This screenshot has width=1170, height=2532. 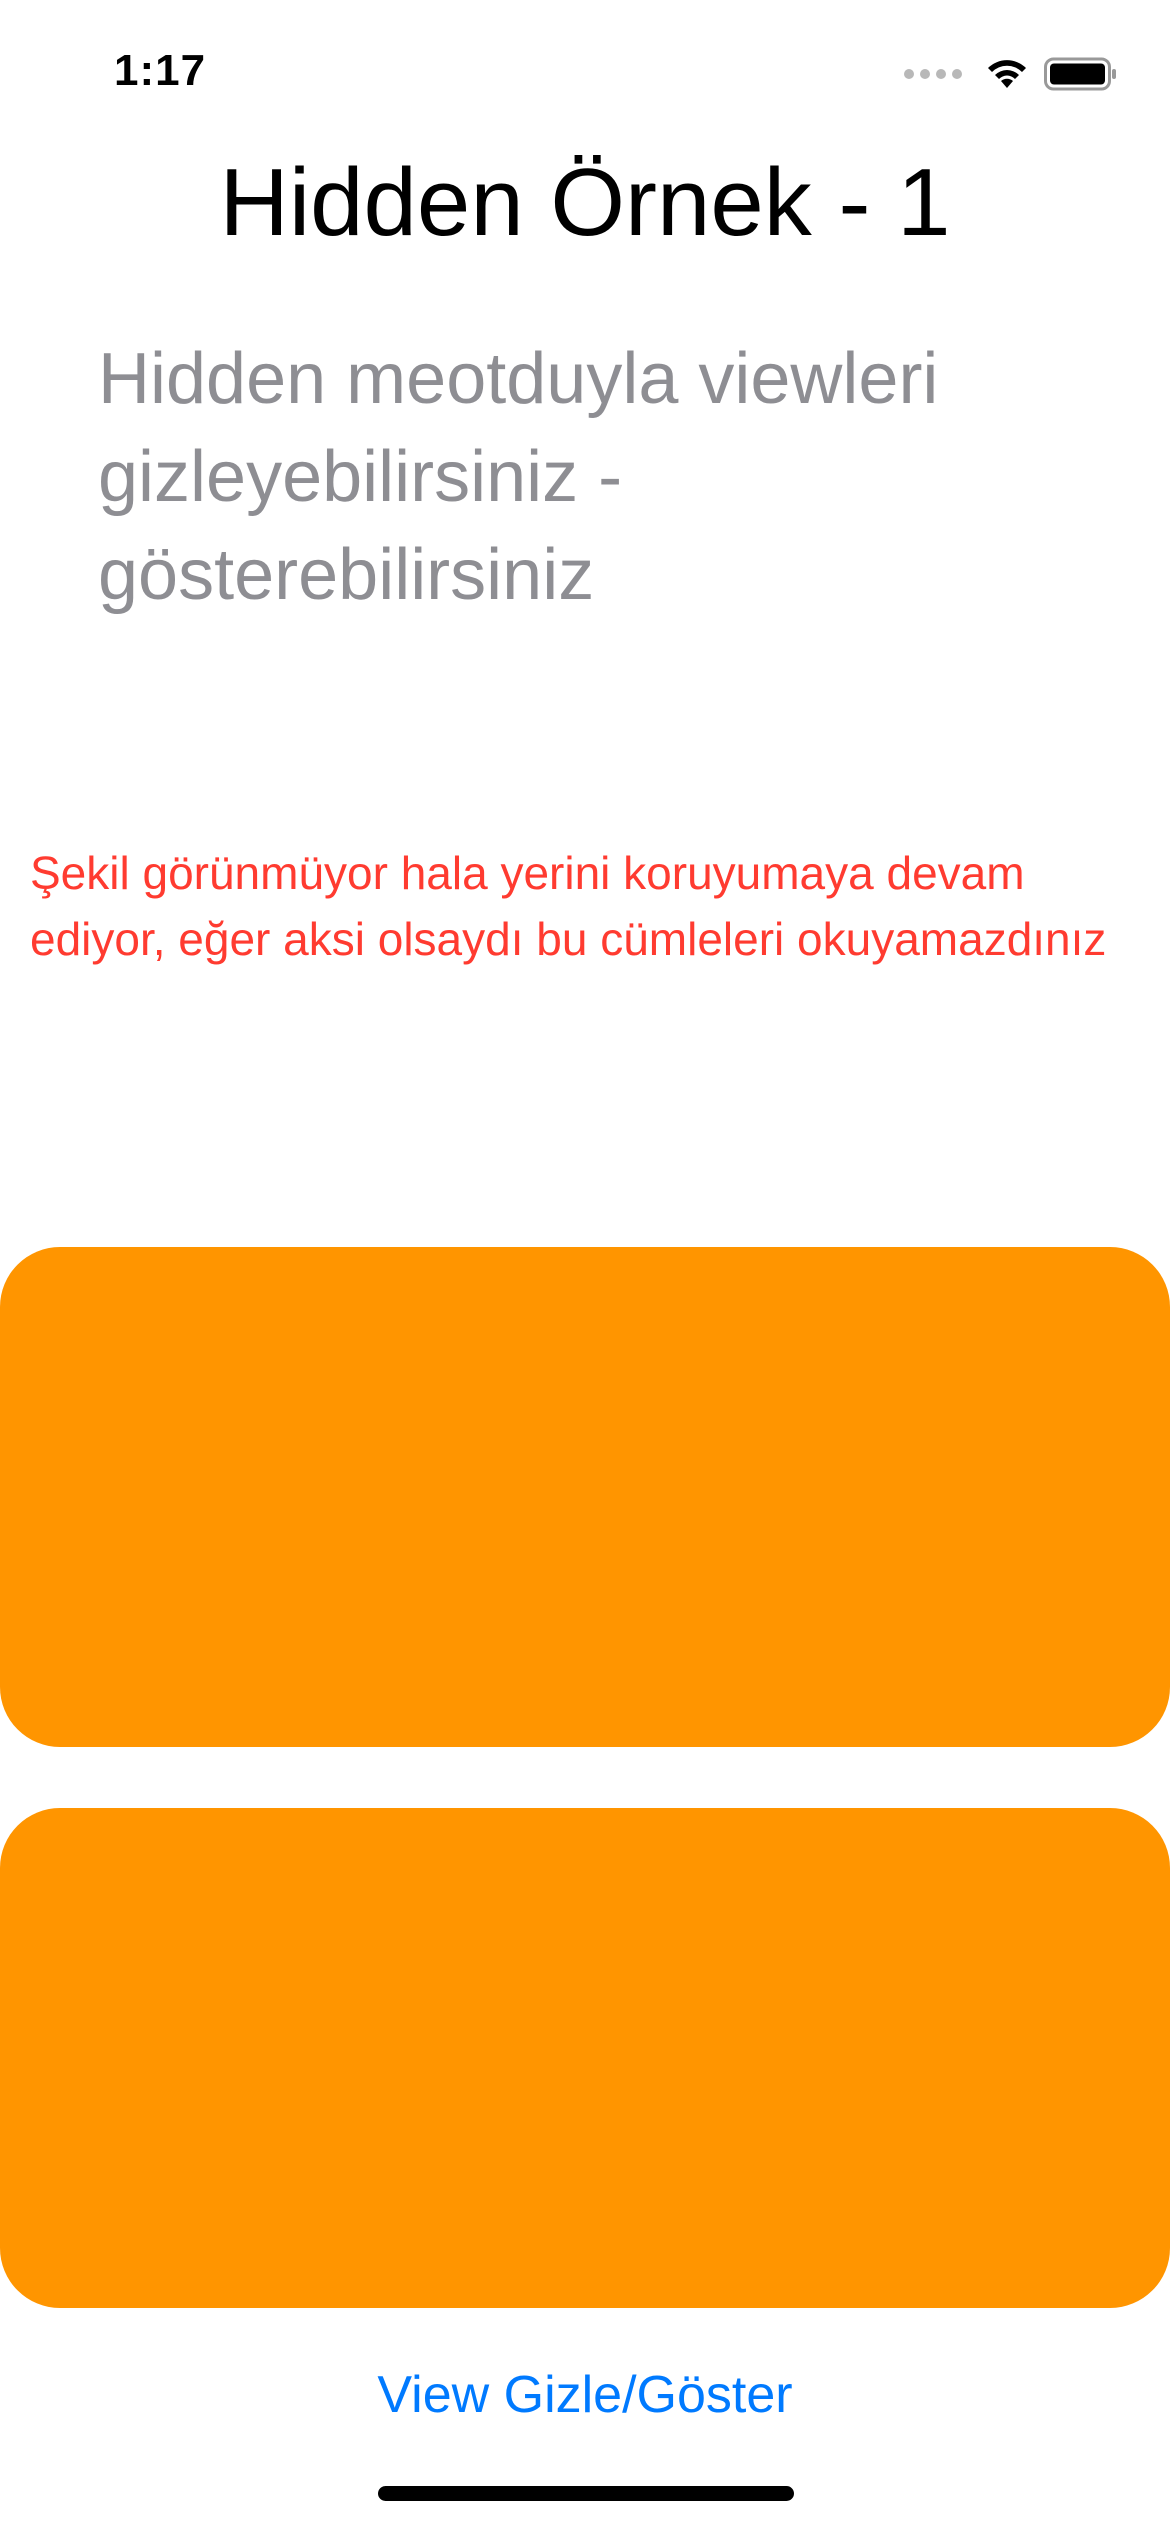 I want to click on status-icons, so click(x=1011, y=74).